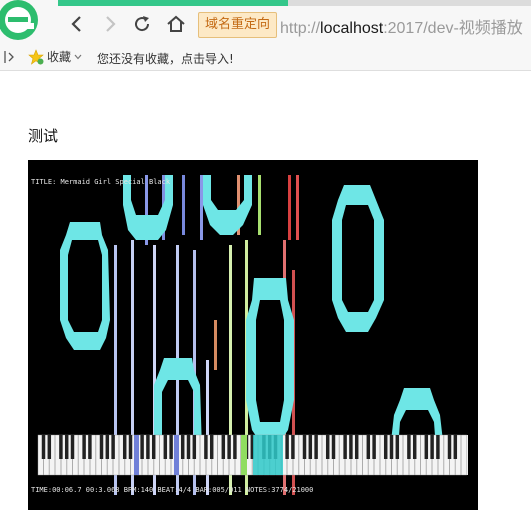 Image resolution: width=531 pixels, height=518 pixels. I want to click on browser-logo-icon, so click(21, 22).